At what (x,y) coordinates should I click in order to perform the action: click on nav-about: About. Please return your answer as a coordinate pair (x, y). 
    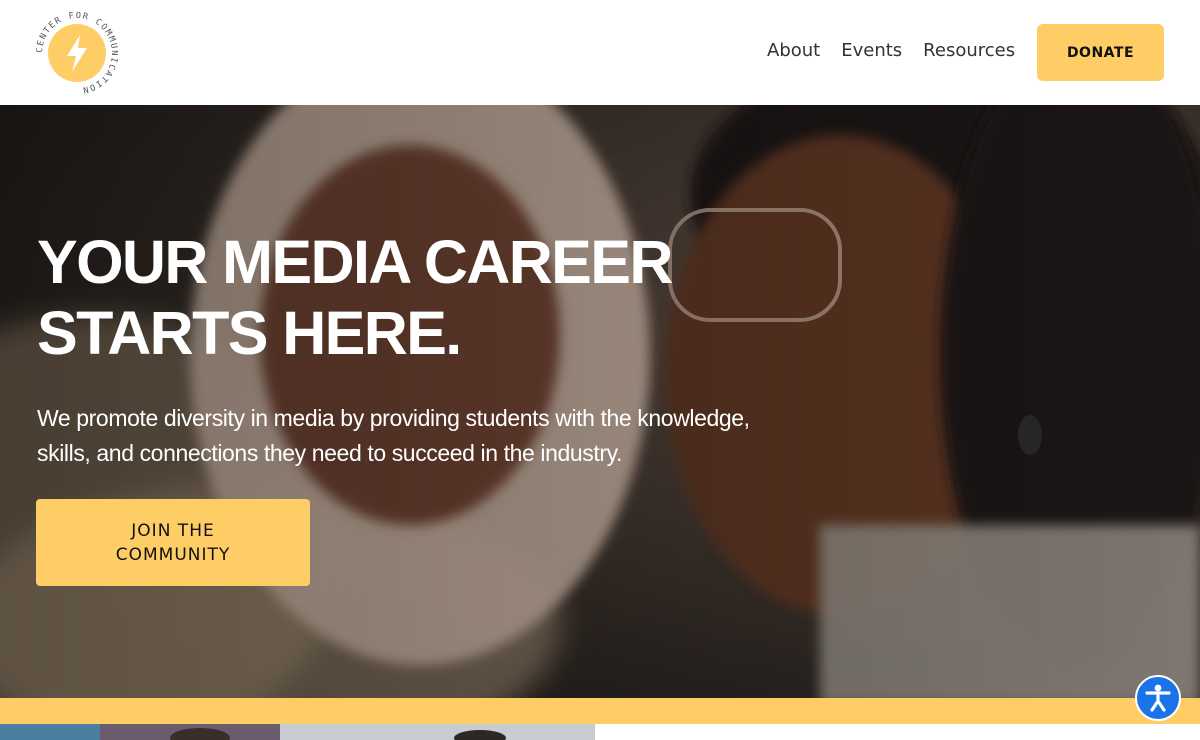
    Looking at the image, I should click on (793, 50).